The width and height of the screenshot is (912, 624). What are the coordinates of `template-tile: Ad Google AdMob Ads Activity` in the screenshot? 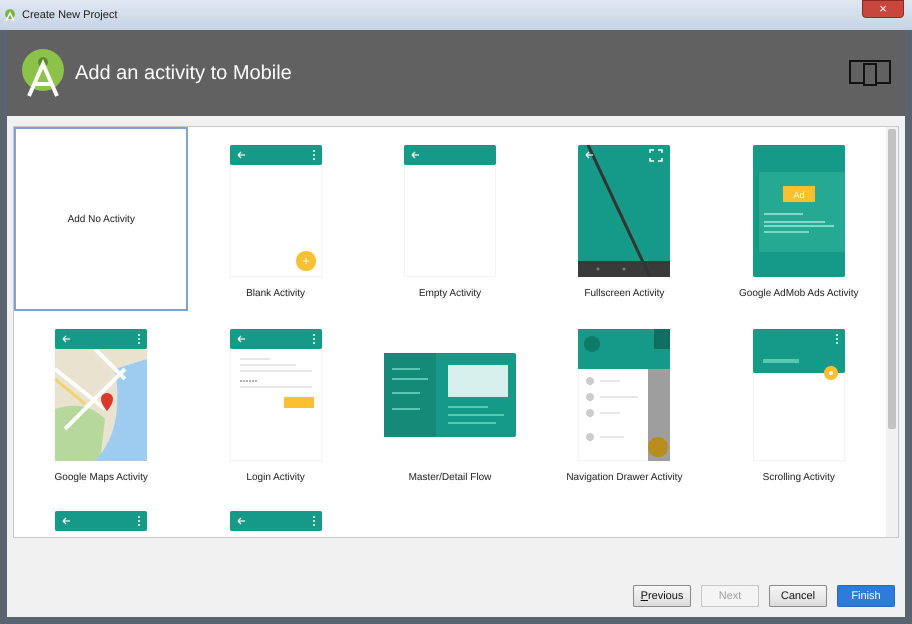 It's located at (799, 219).